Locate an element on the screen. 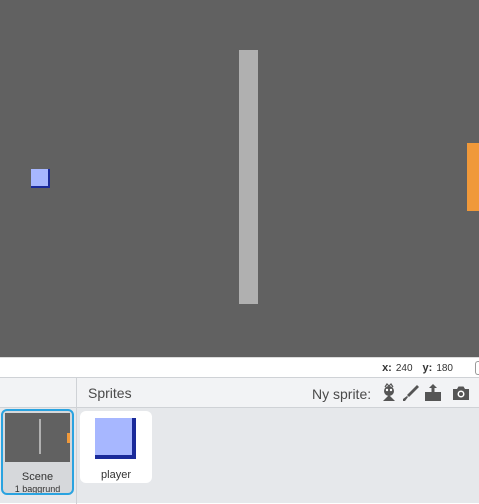  wall-sprite is located at coordinates (248, 177).